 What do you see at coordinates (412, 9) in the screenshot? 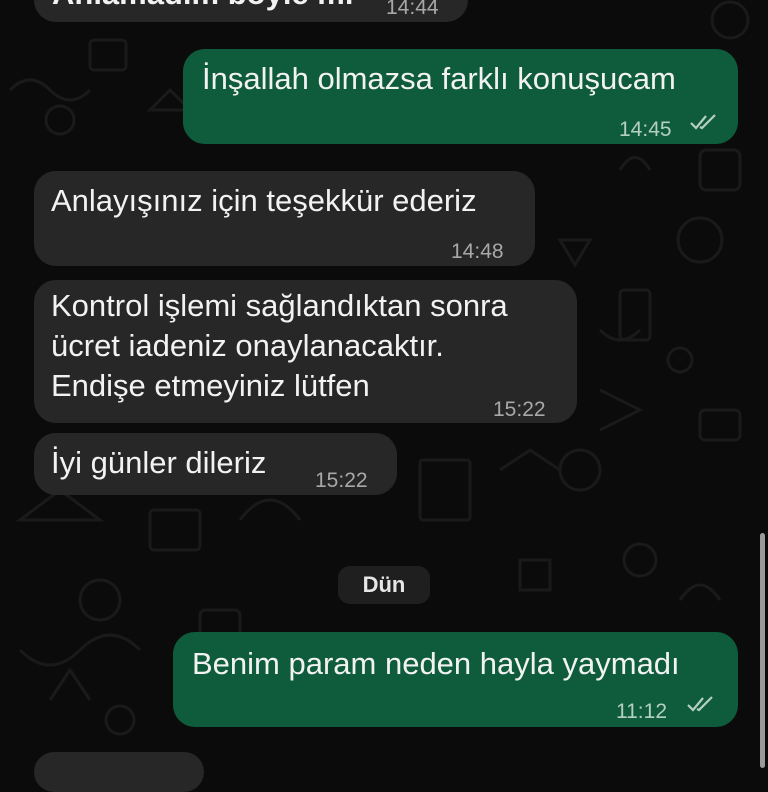
I see `message-time: 14:44` at bounding box center [412, 9].